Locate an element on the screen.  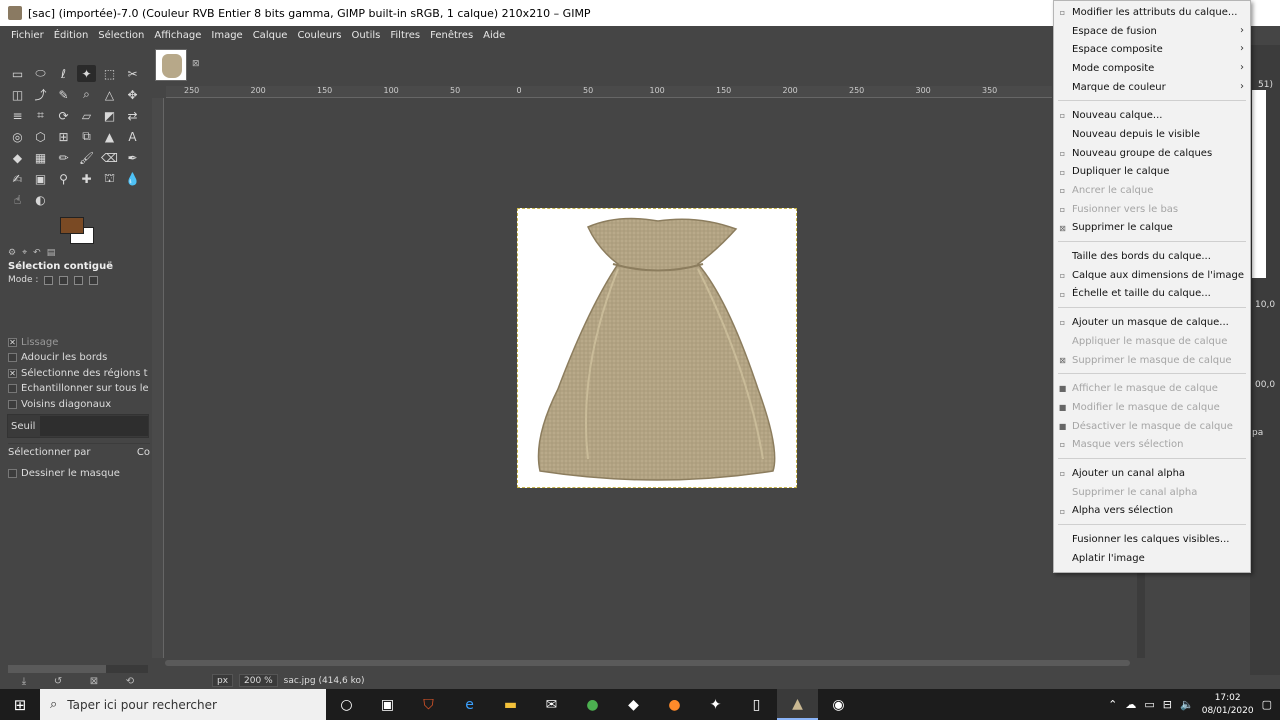
unified-transform-icon: ⧉ is located at coordinates (86, 136).